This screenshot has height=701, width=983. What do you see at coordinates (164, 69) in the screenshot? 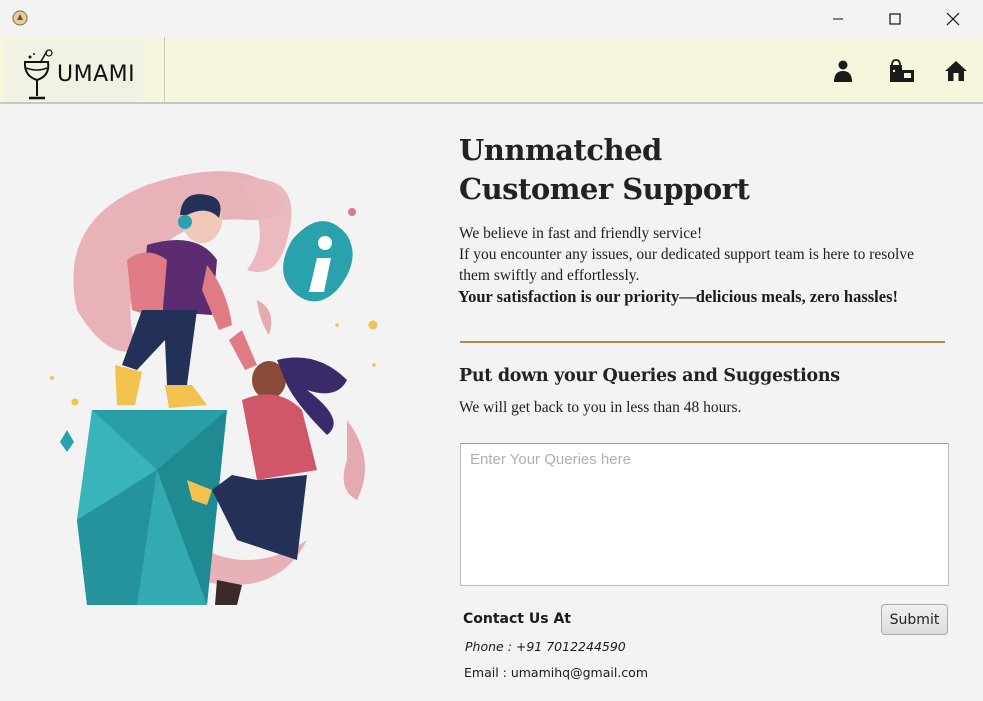
I see `header-divider` at bounding box center [164, 69].